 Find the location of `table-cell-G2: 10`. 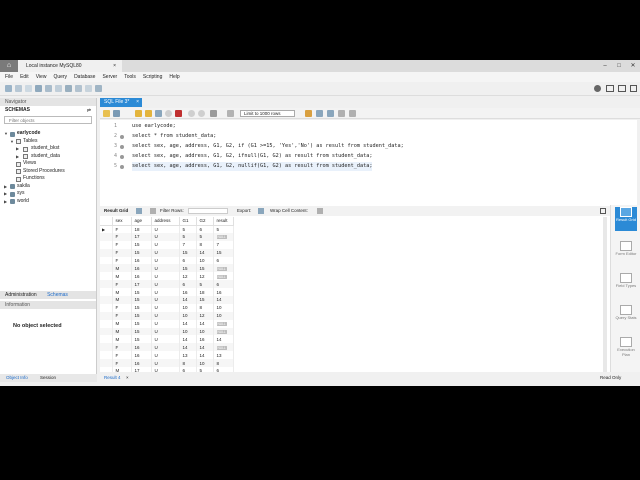

table-cell-G2: 10 is located at coordinates (205, 363).